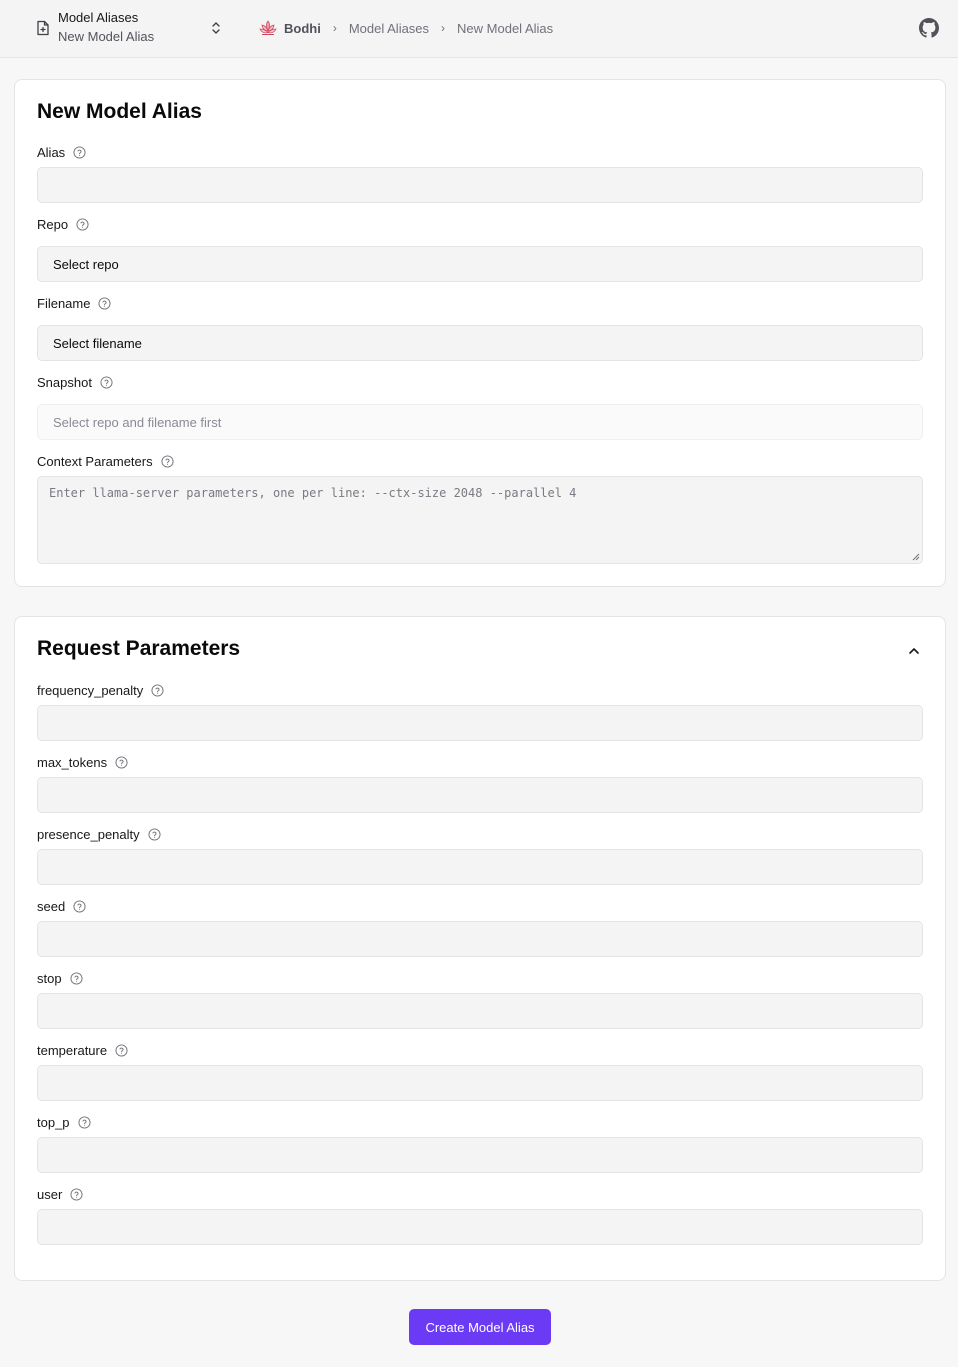 The height and width of the screenshot is (1367, 958). Describe the element at coordinates (480, 867) in the screenshot. I see `presence-penalty-input` at that location.